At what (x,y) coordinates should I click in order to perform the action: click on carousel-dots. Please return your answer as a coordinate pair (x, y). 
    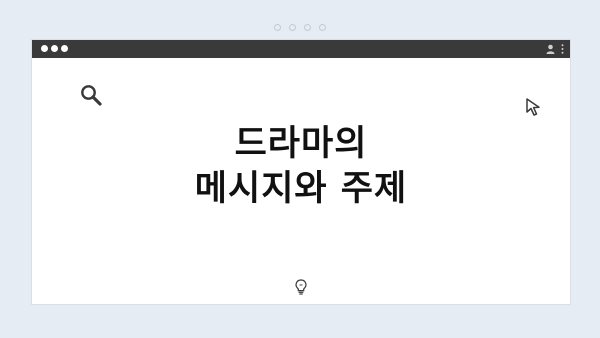
    Looking at the image, I should click on (300, 27).